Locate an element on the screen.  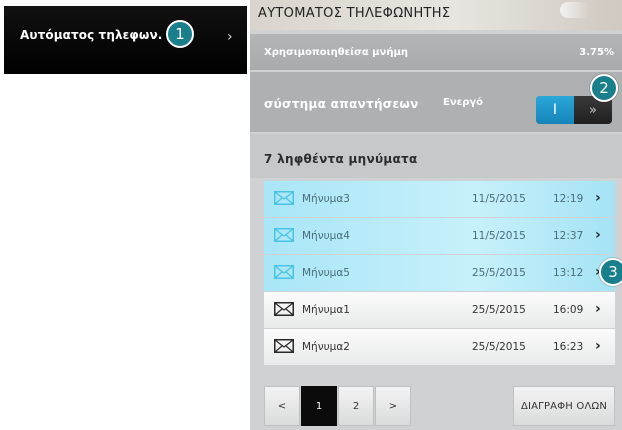
prev-page-button: < is located at coordinates (282, 406).